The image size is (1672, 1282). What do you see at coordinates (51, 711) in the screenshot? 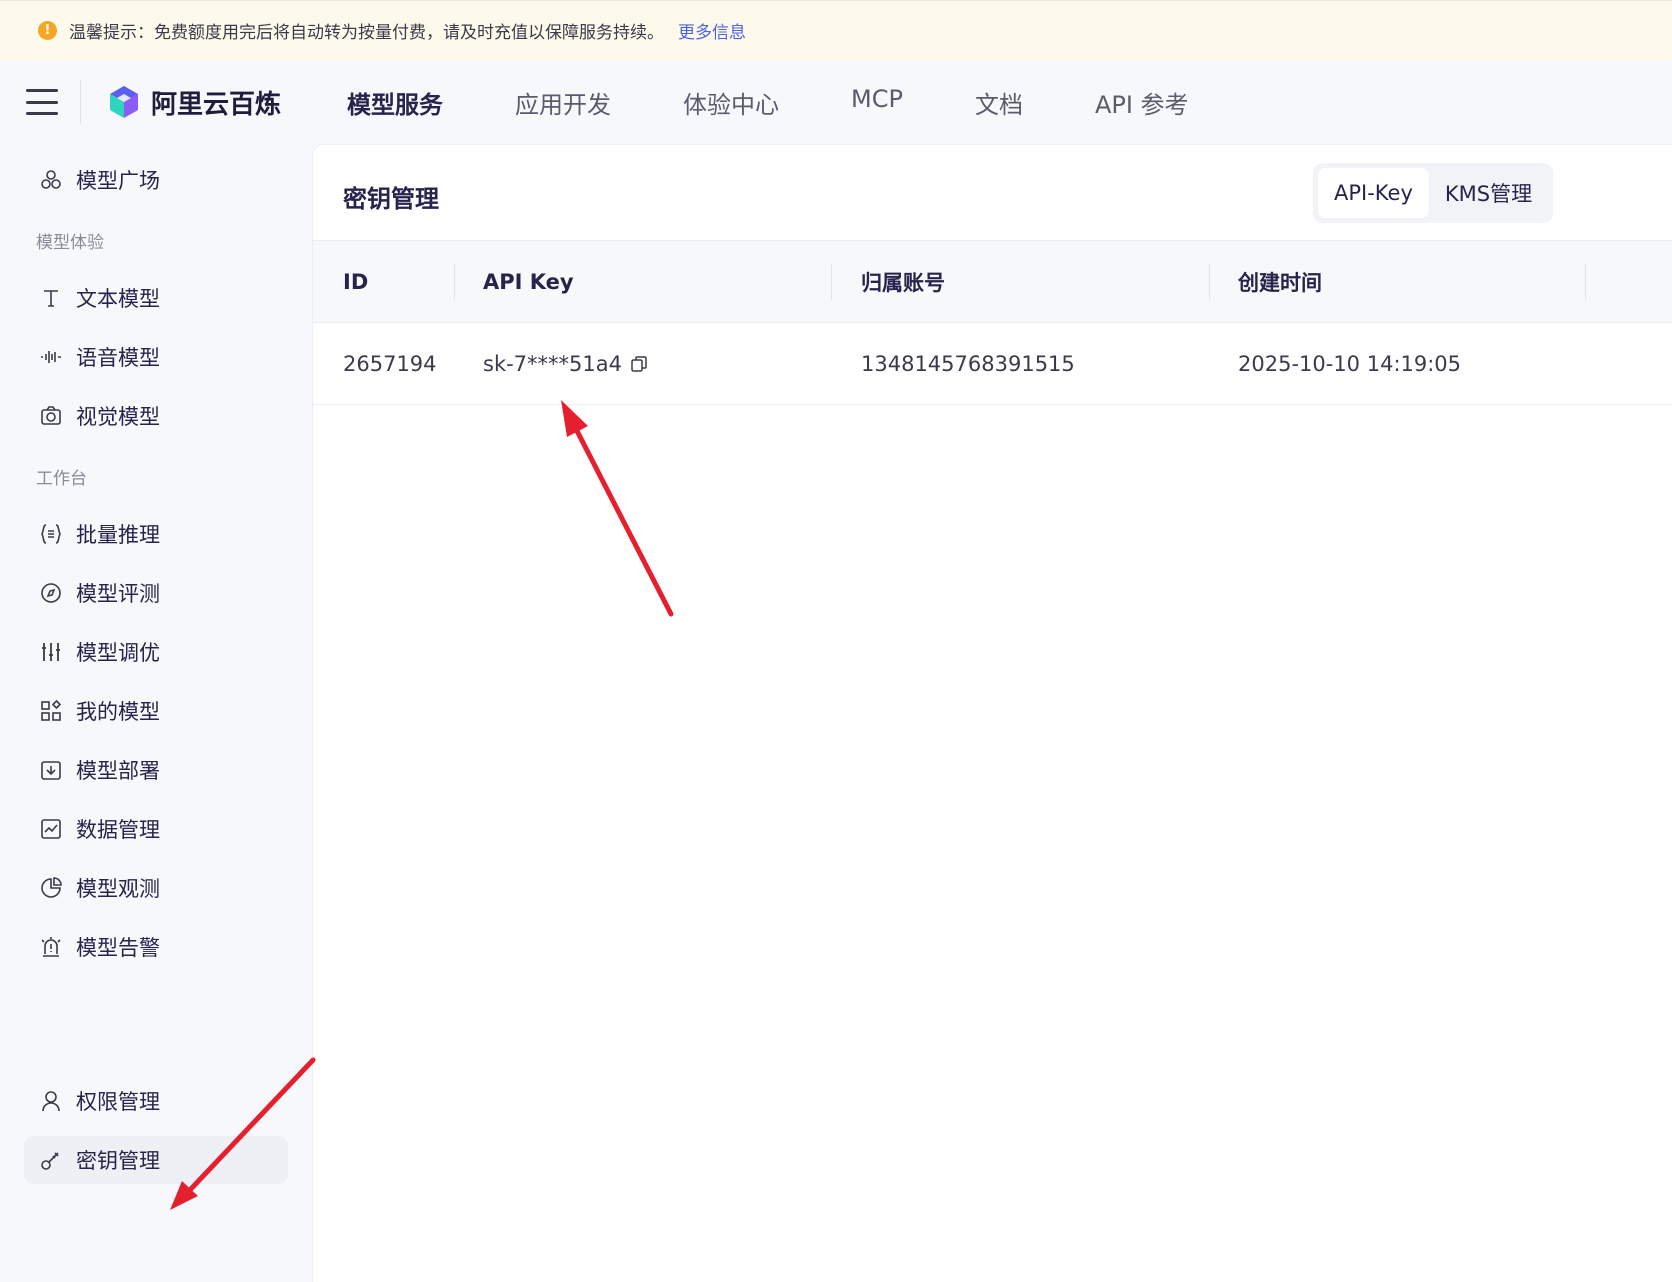
I see `grid-apps-icon` at bounding box center [51, 711].